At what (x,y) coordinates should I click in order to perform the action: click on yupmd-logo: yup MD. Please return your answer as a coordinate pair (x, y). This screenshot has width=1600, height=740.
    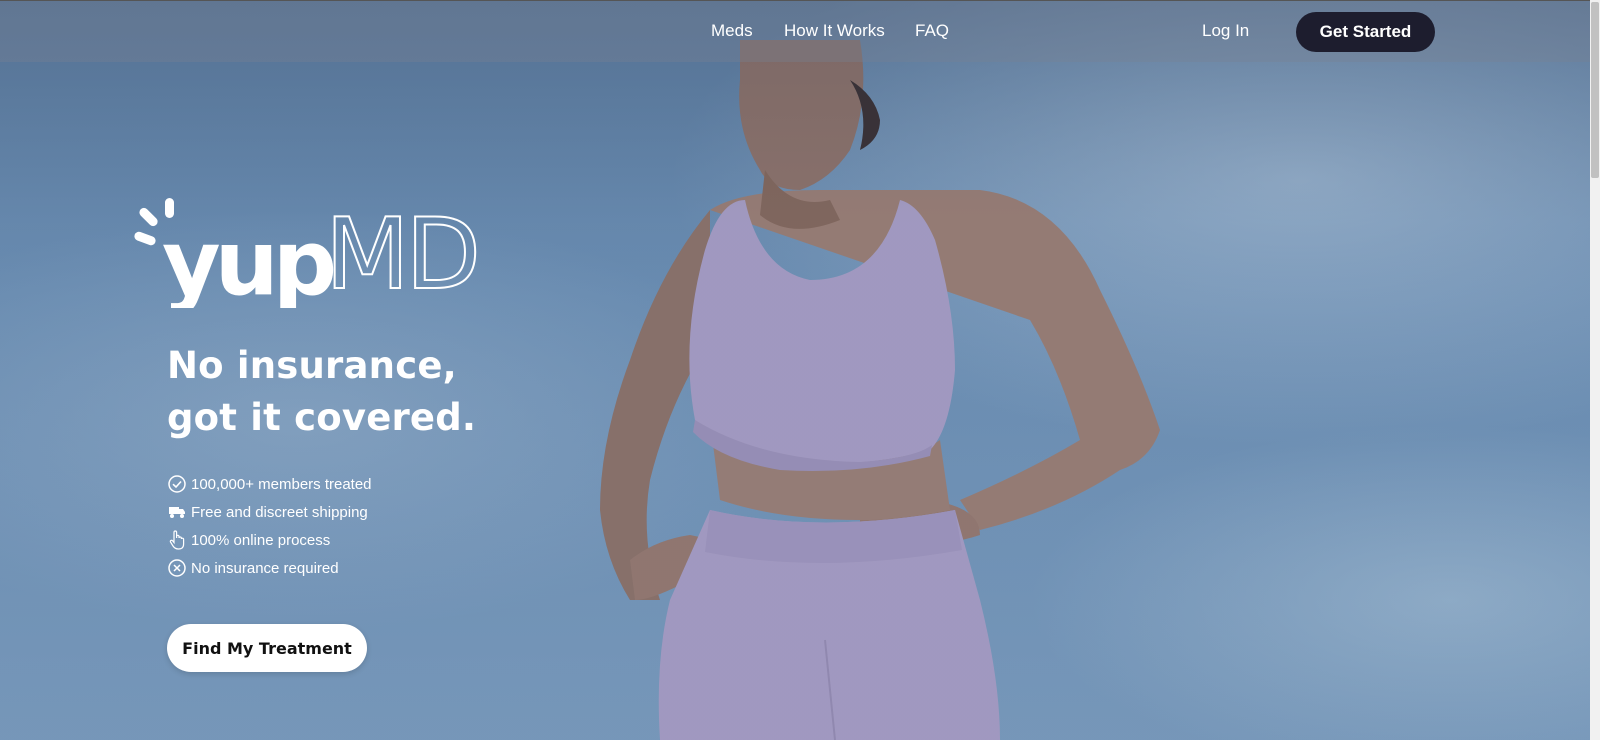
    Looking at the image, I should click on (304, 253).